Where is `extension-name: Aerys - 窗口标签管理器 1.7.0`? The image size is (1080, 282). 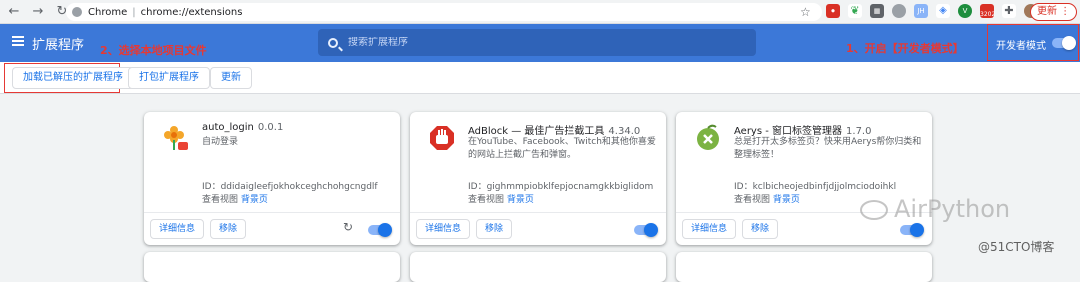 extension-name: Aerys - 窗口标签管理器 1.7.0 is located at coordinates (802, 129).